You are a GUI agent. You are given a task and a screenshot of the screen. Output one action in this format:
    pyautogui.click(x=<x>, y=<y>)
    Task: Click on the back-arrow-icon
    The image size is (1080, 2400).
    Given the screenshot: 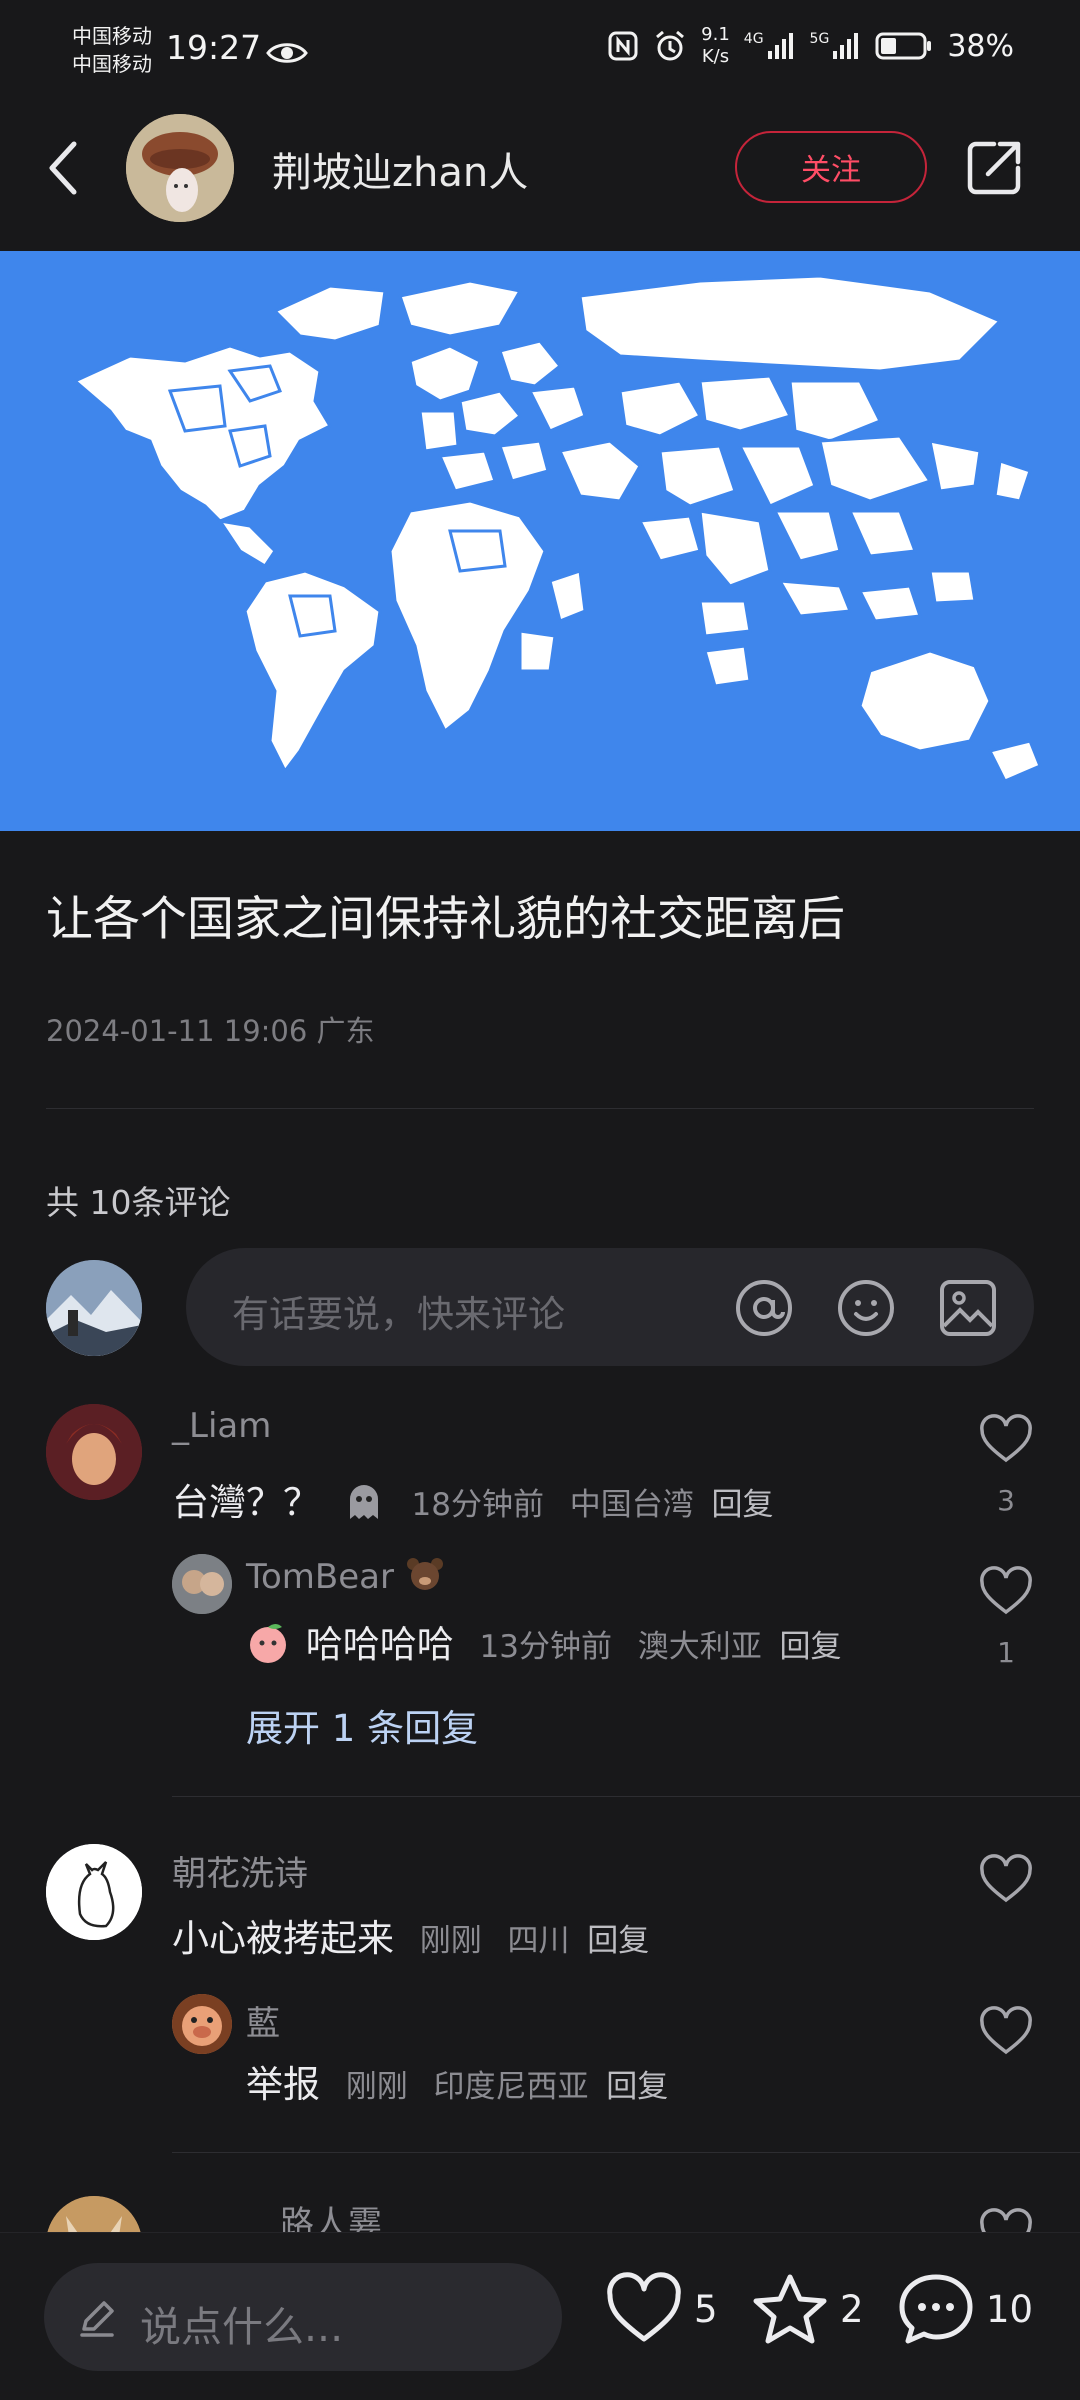 What is the action you would take?
    pyautogui.click(x=62, y=168)
    